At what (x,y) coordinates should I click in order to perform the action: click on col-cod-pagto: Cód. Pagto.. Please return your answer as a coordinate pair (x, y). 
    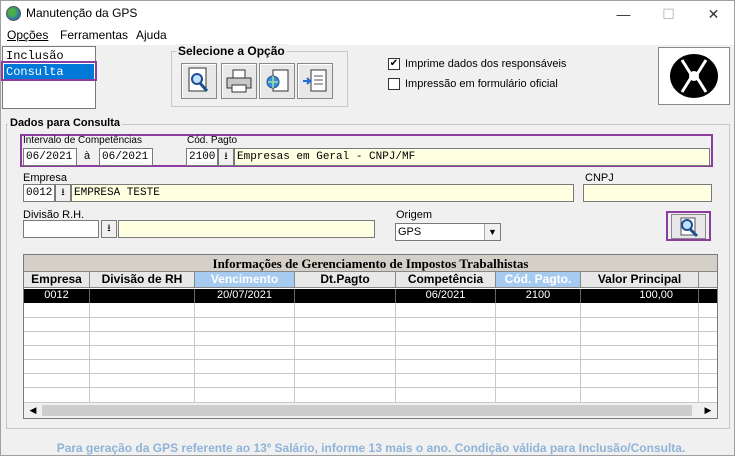
    Looking at the image, I should click on (538, 280).